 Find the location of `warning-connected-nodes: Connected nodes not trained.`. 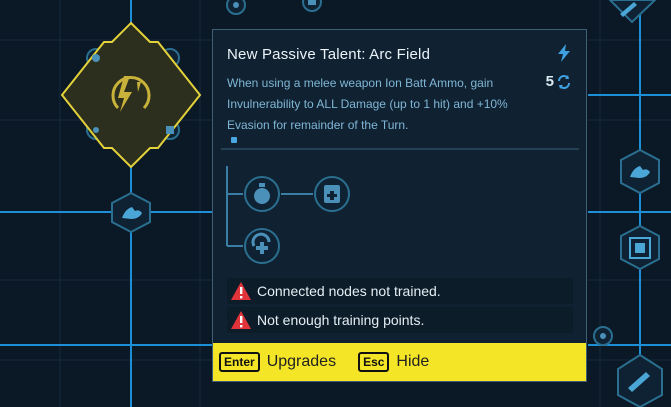

warning-connected-nodes: Connected nodes not trained. is located at coordinates (400, 291).